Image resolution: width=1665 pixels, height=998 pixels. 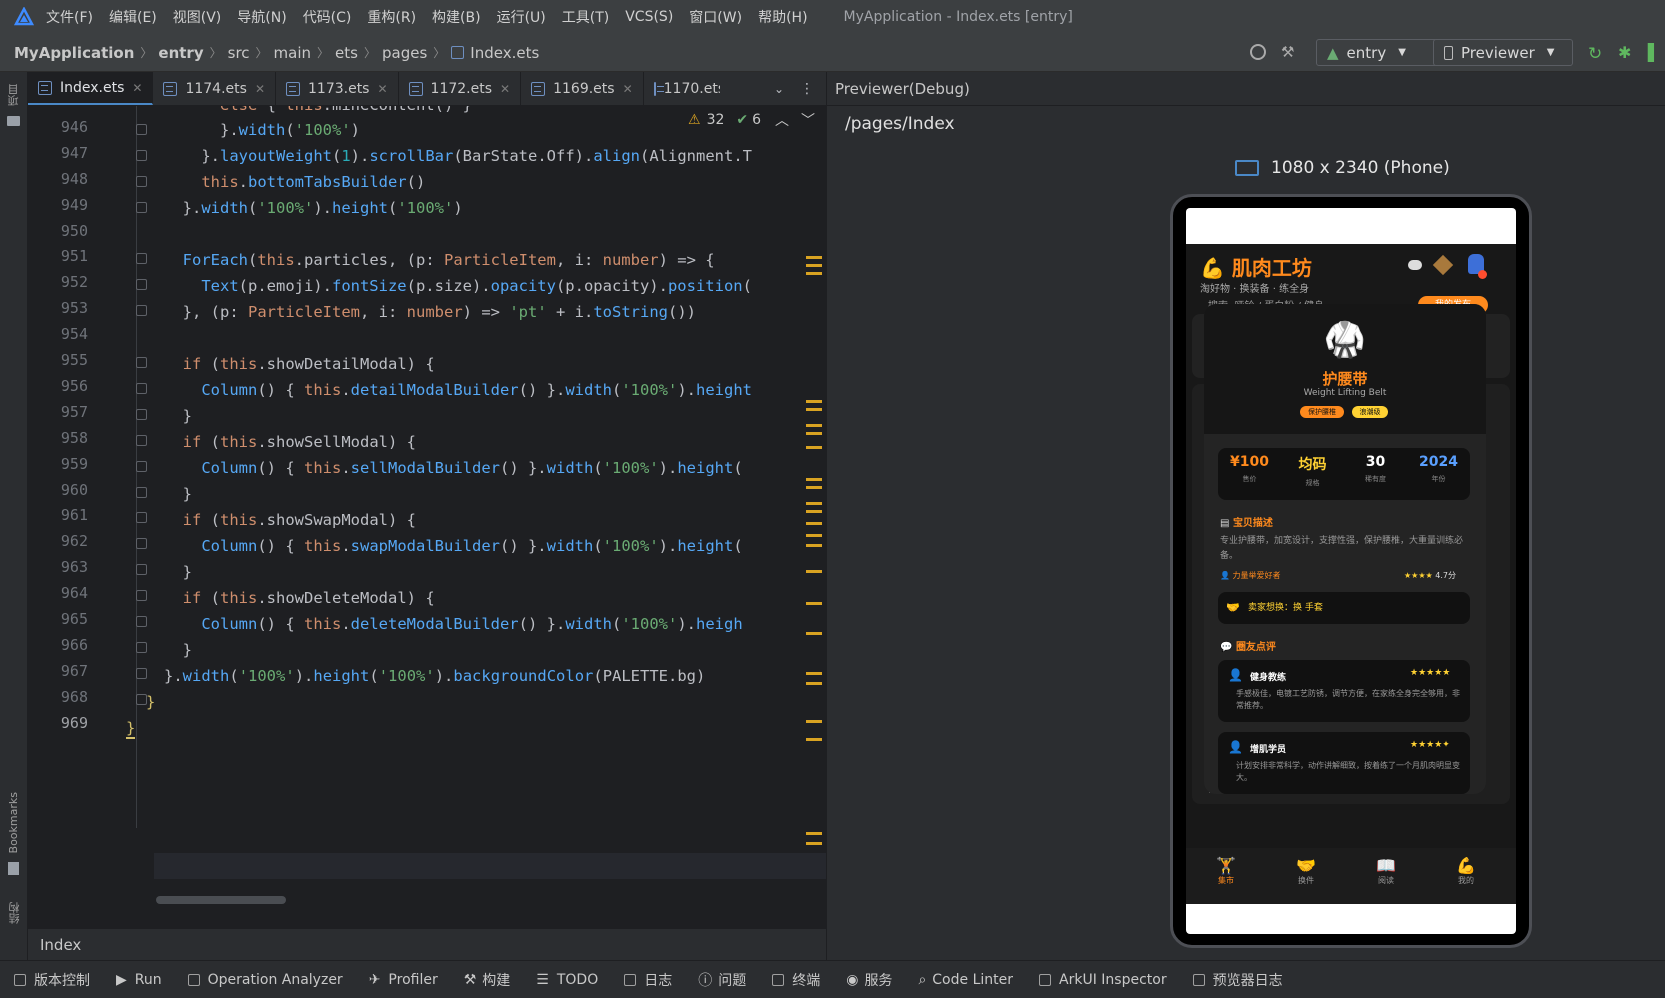 What do you see at coordinates (504, 53) in the screenshot?
I see `breadcrumb-file: Index.ets` at bounding box center [504, 53].